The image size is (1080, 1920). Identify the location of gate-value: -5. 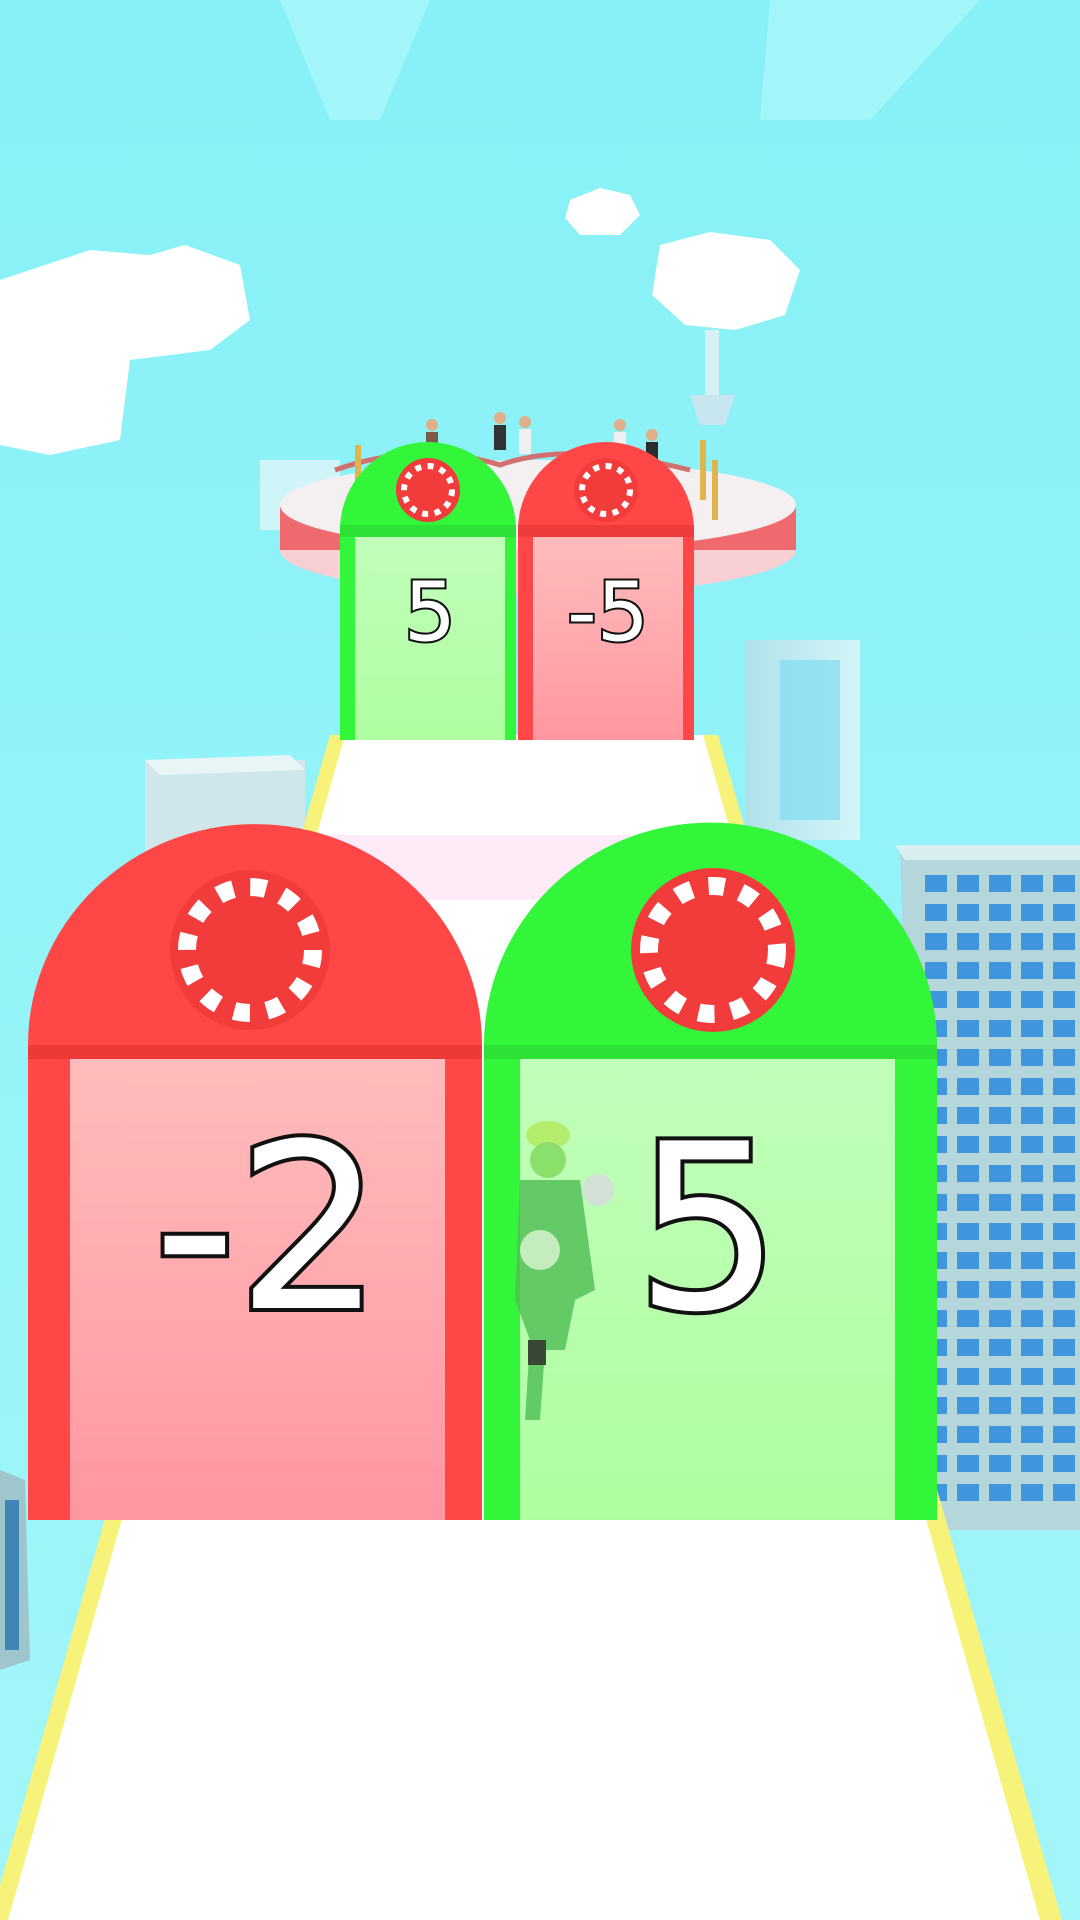
(608, 612).